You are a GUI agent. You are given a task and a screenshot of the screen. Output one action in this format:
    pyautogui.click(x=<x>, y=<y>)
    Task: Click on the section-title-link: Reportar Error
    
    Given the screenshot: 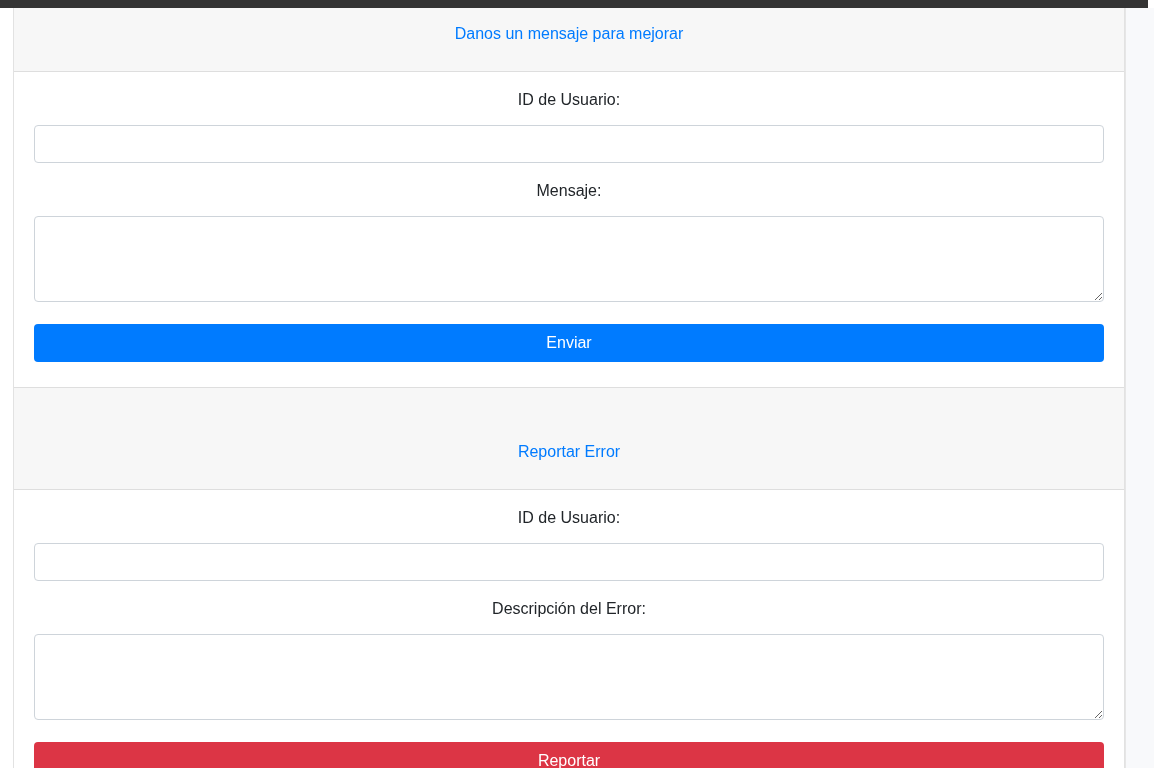 What is the action you would take?
    pyautogui.click(x=569, y=451)
    